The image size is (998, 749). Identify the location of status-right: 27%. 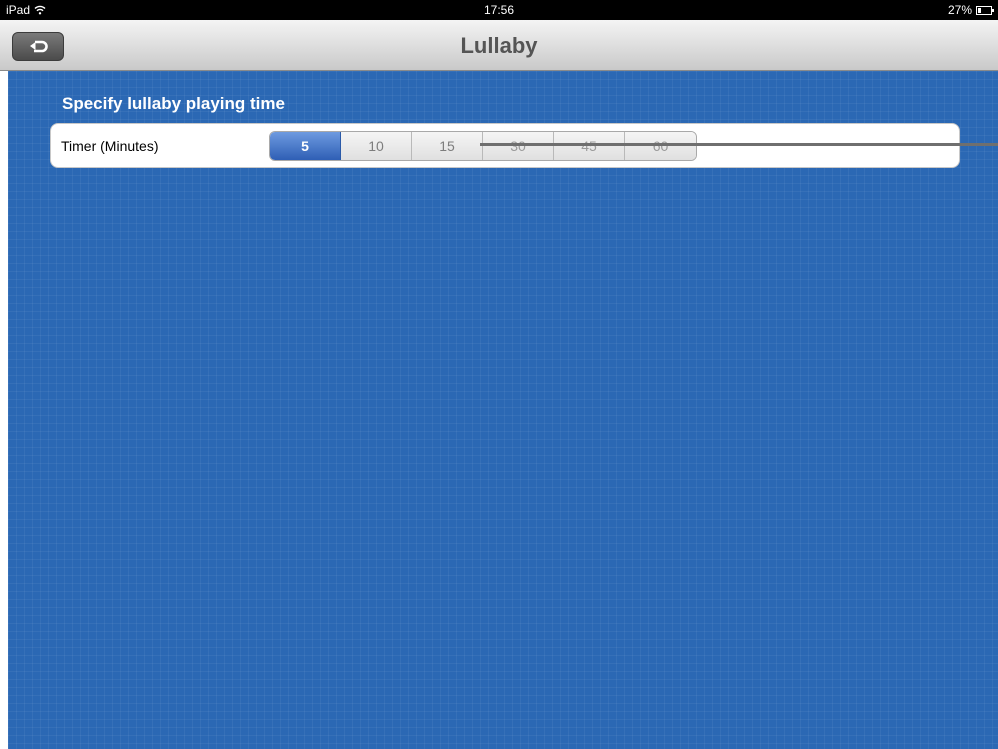
(970, 10).